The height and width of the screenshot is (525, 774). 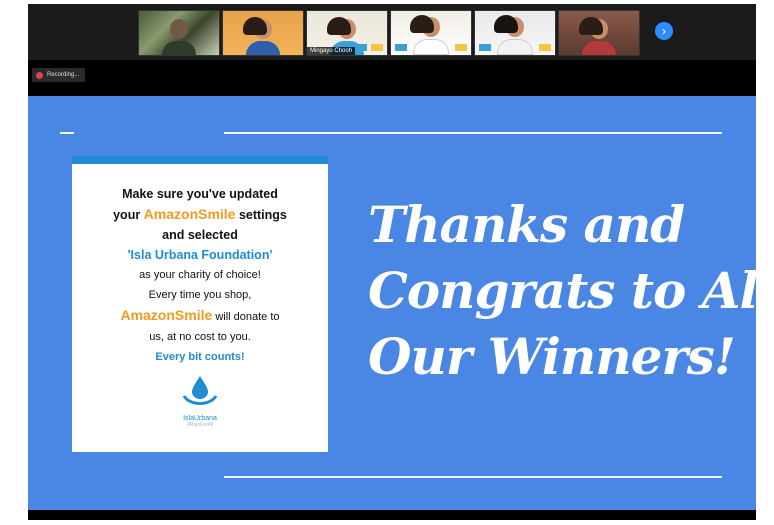 I want to click on isla-urbana-logo: IslaUrbana #RainForAll, so click(x=200, y=401).